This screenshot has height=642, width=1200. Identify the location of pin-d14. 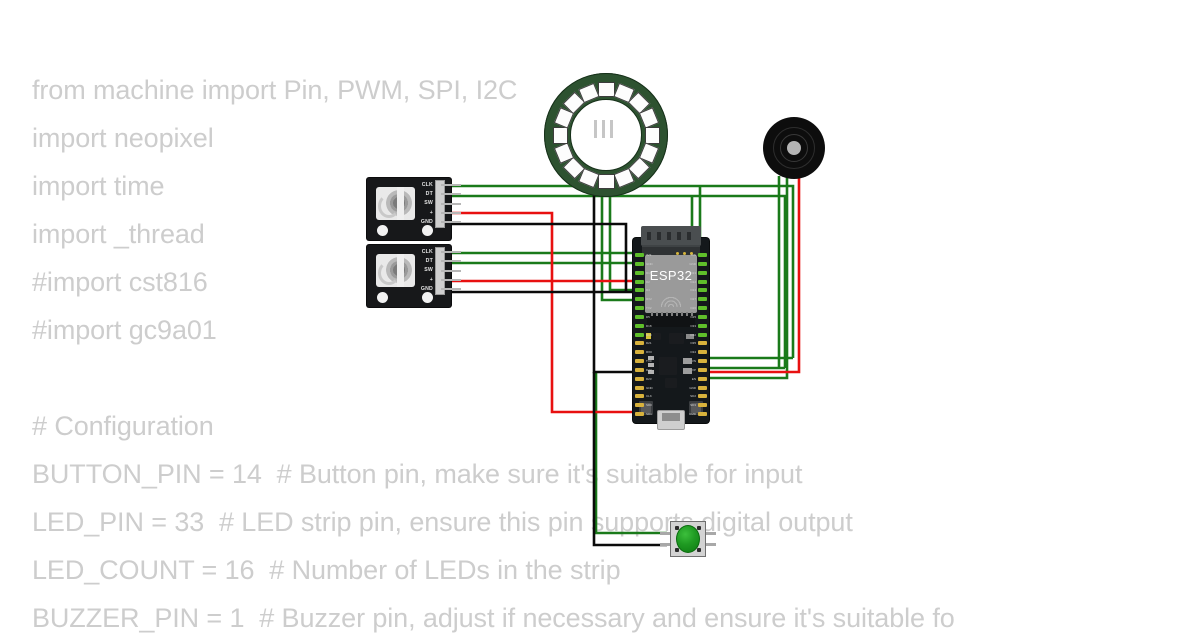
(702, 290).